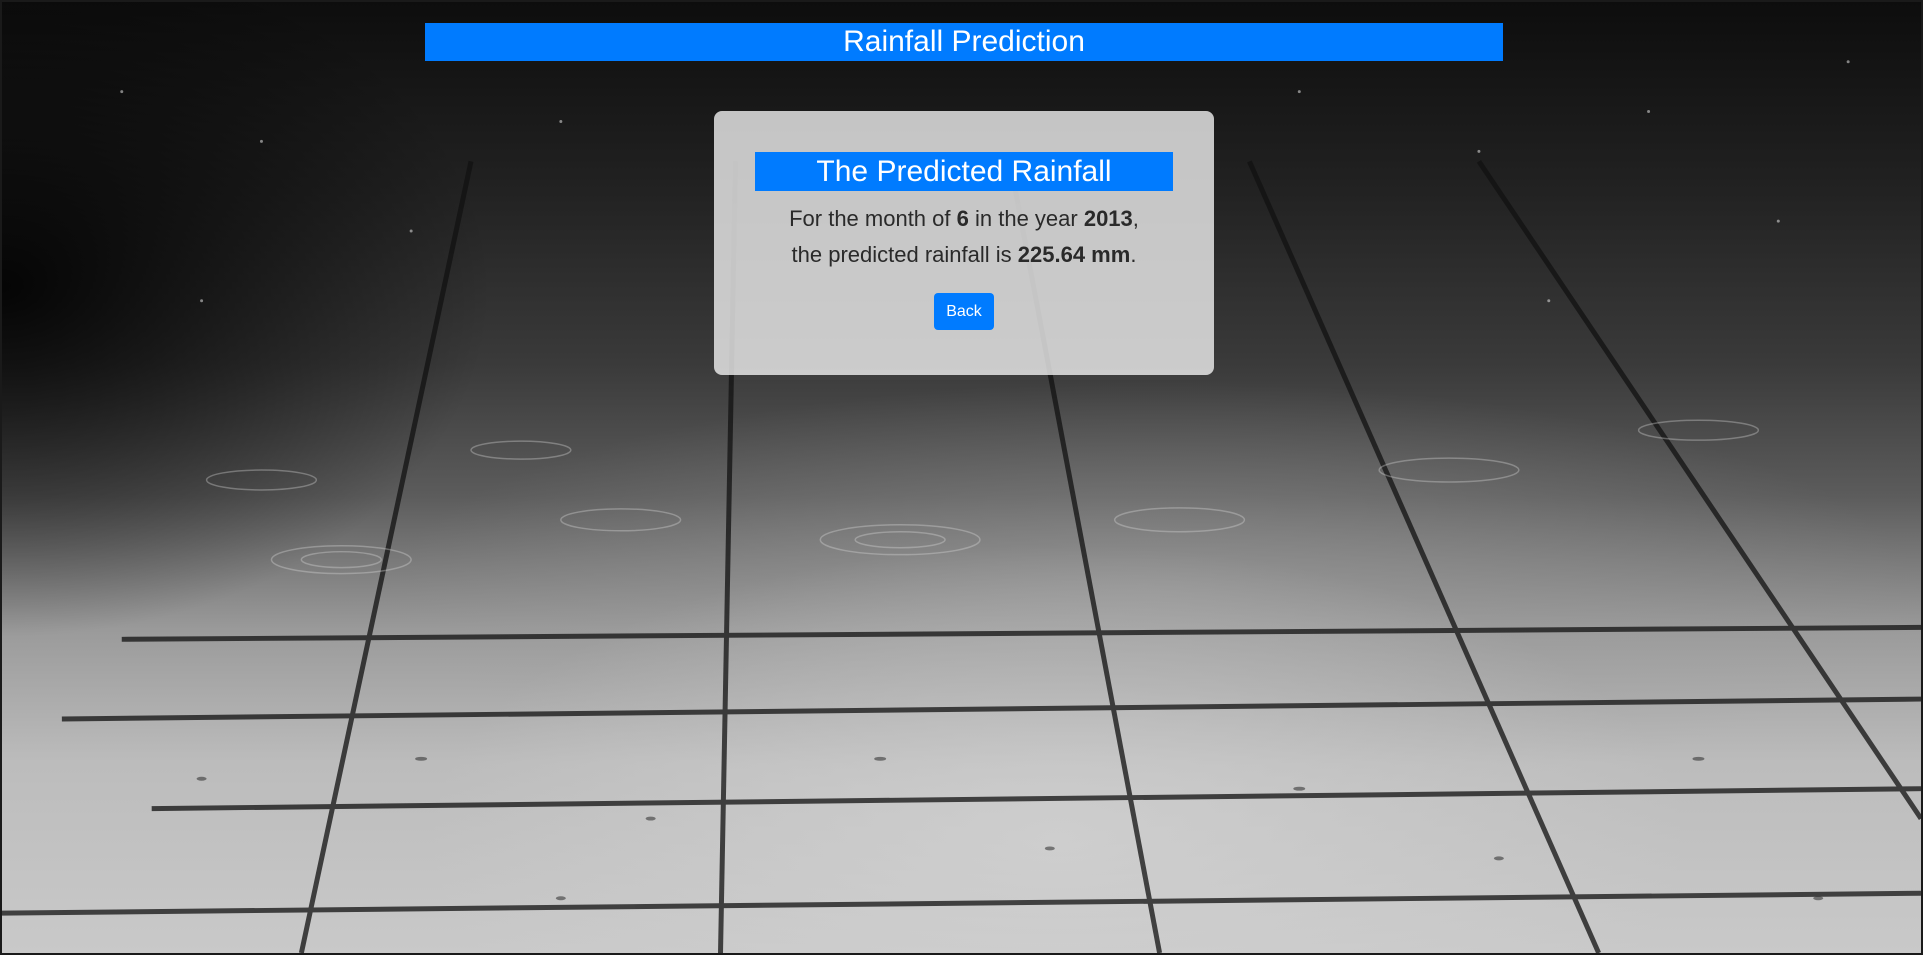  What do you see at coordinates (1074, 254) in the screenshot?
I see `result-rainfall-value: 225.64 mm` at bounding box center [1074, 254].